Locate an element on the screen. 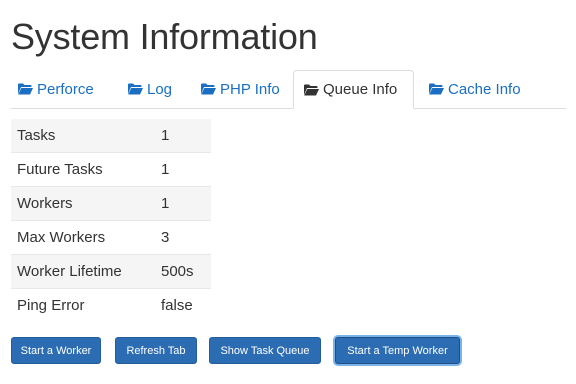  table-row: Worker Lifetime 500s is located at coordinates (111, 271).